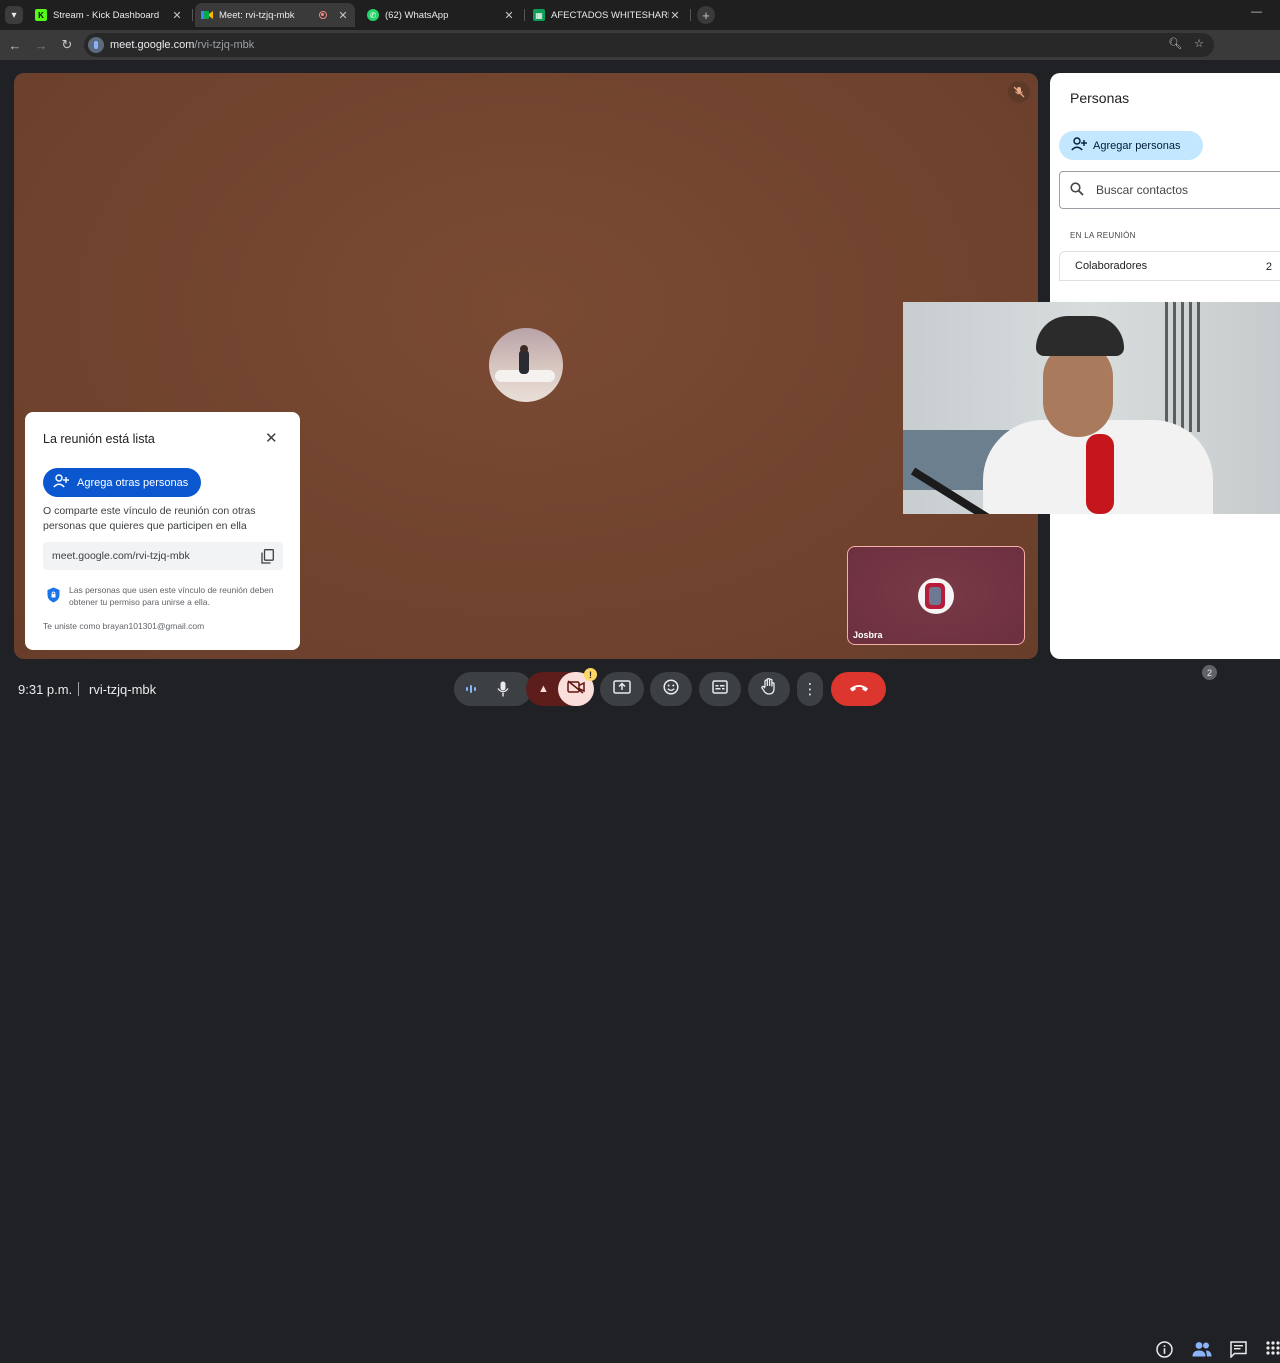  I want to click on joined-as-text: Te uniste como brayan101301@gmail.com, so click(124, 626).